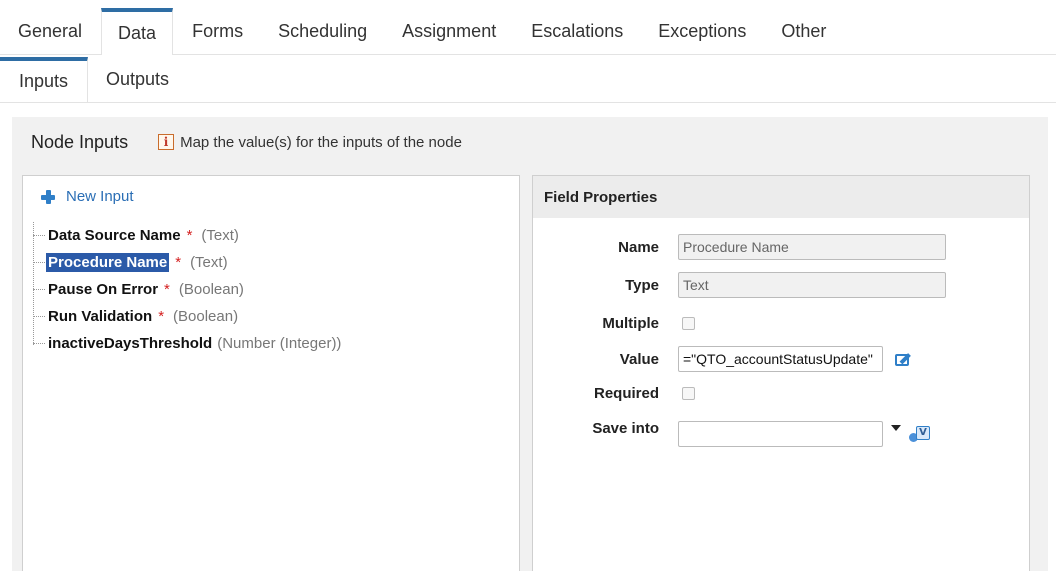 The height and width of the screenshot is (571, 1056). I want to click on tab-escalations: Escalations, so click(577, 31).